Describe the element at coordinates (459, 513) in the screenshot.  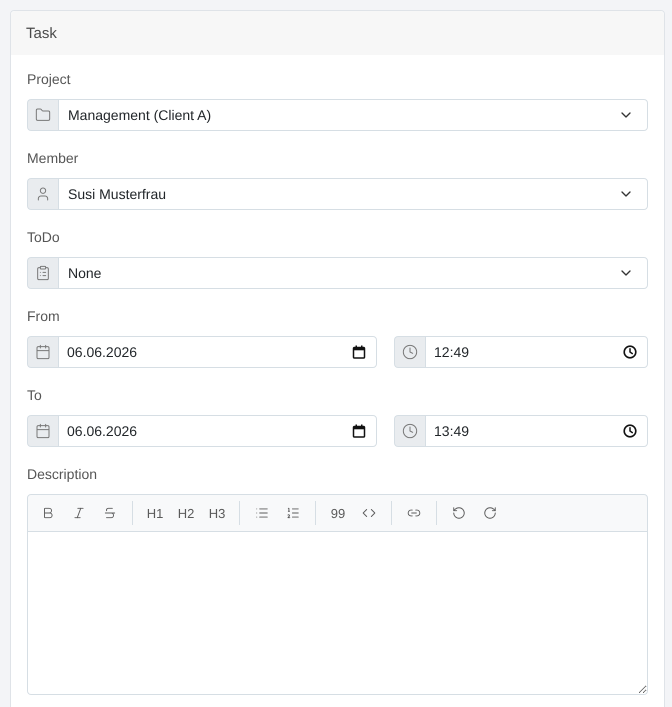
I see `undo-icon` at that location.